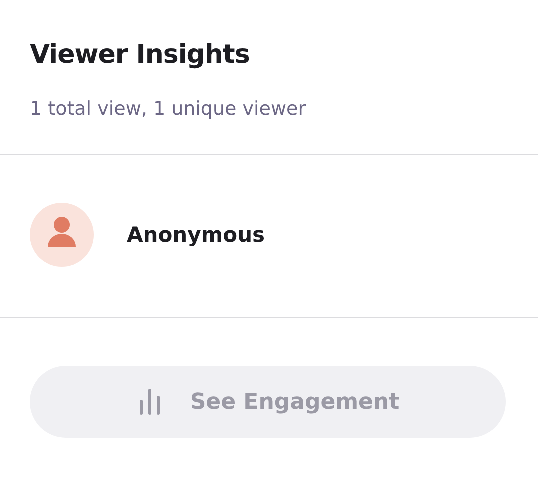 The height and width of the screenshot is (492, 538). What do you see at coordinates (169, 109) in the screenshot?
I see `view-count: 1 total view, 1 unique viewer` at bounding box center [169, 109].